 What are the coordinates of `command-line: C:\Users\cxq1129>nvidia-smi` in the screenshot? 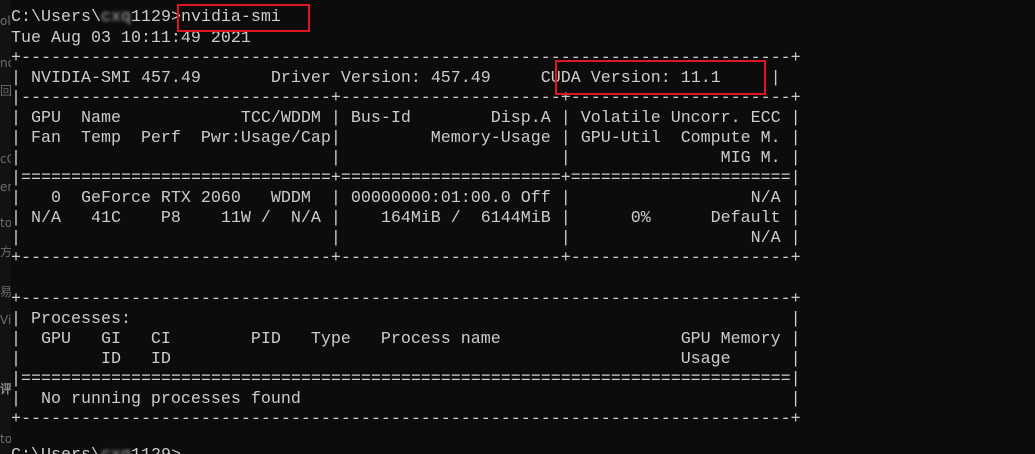 It's located at (146, 18).